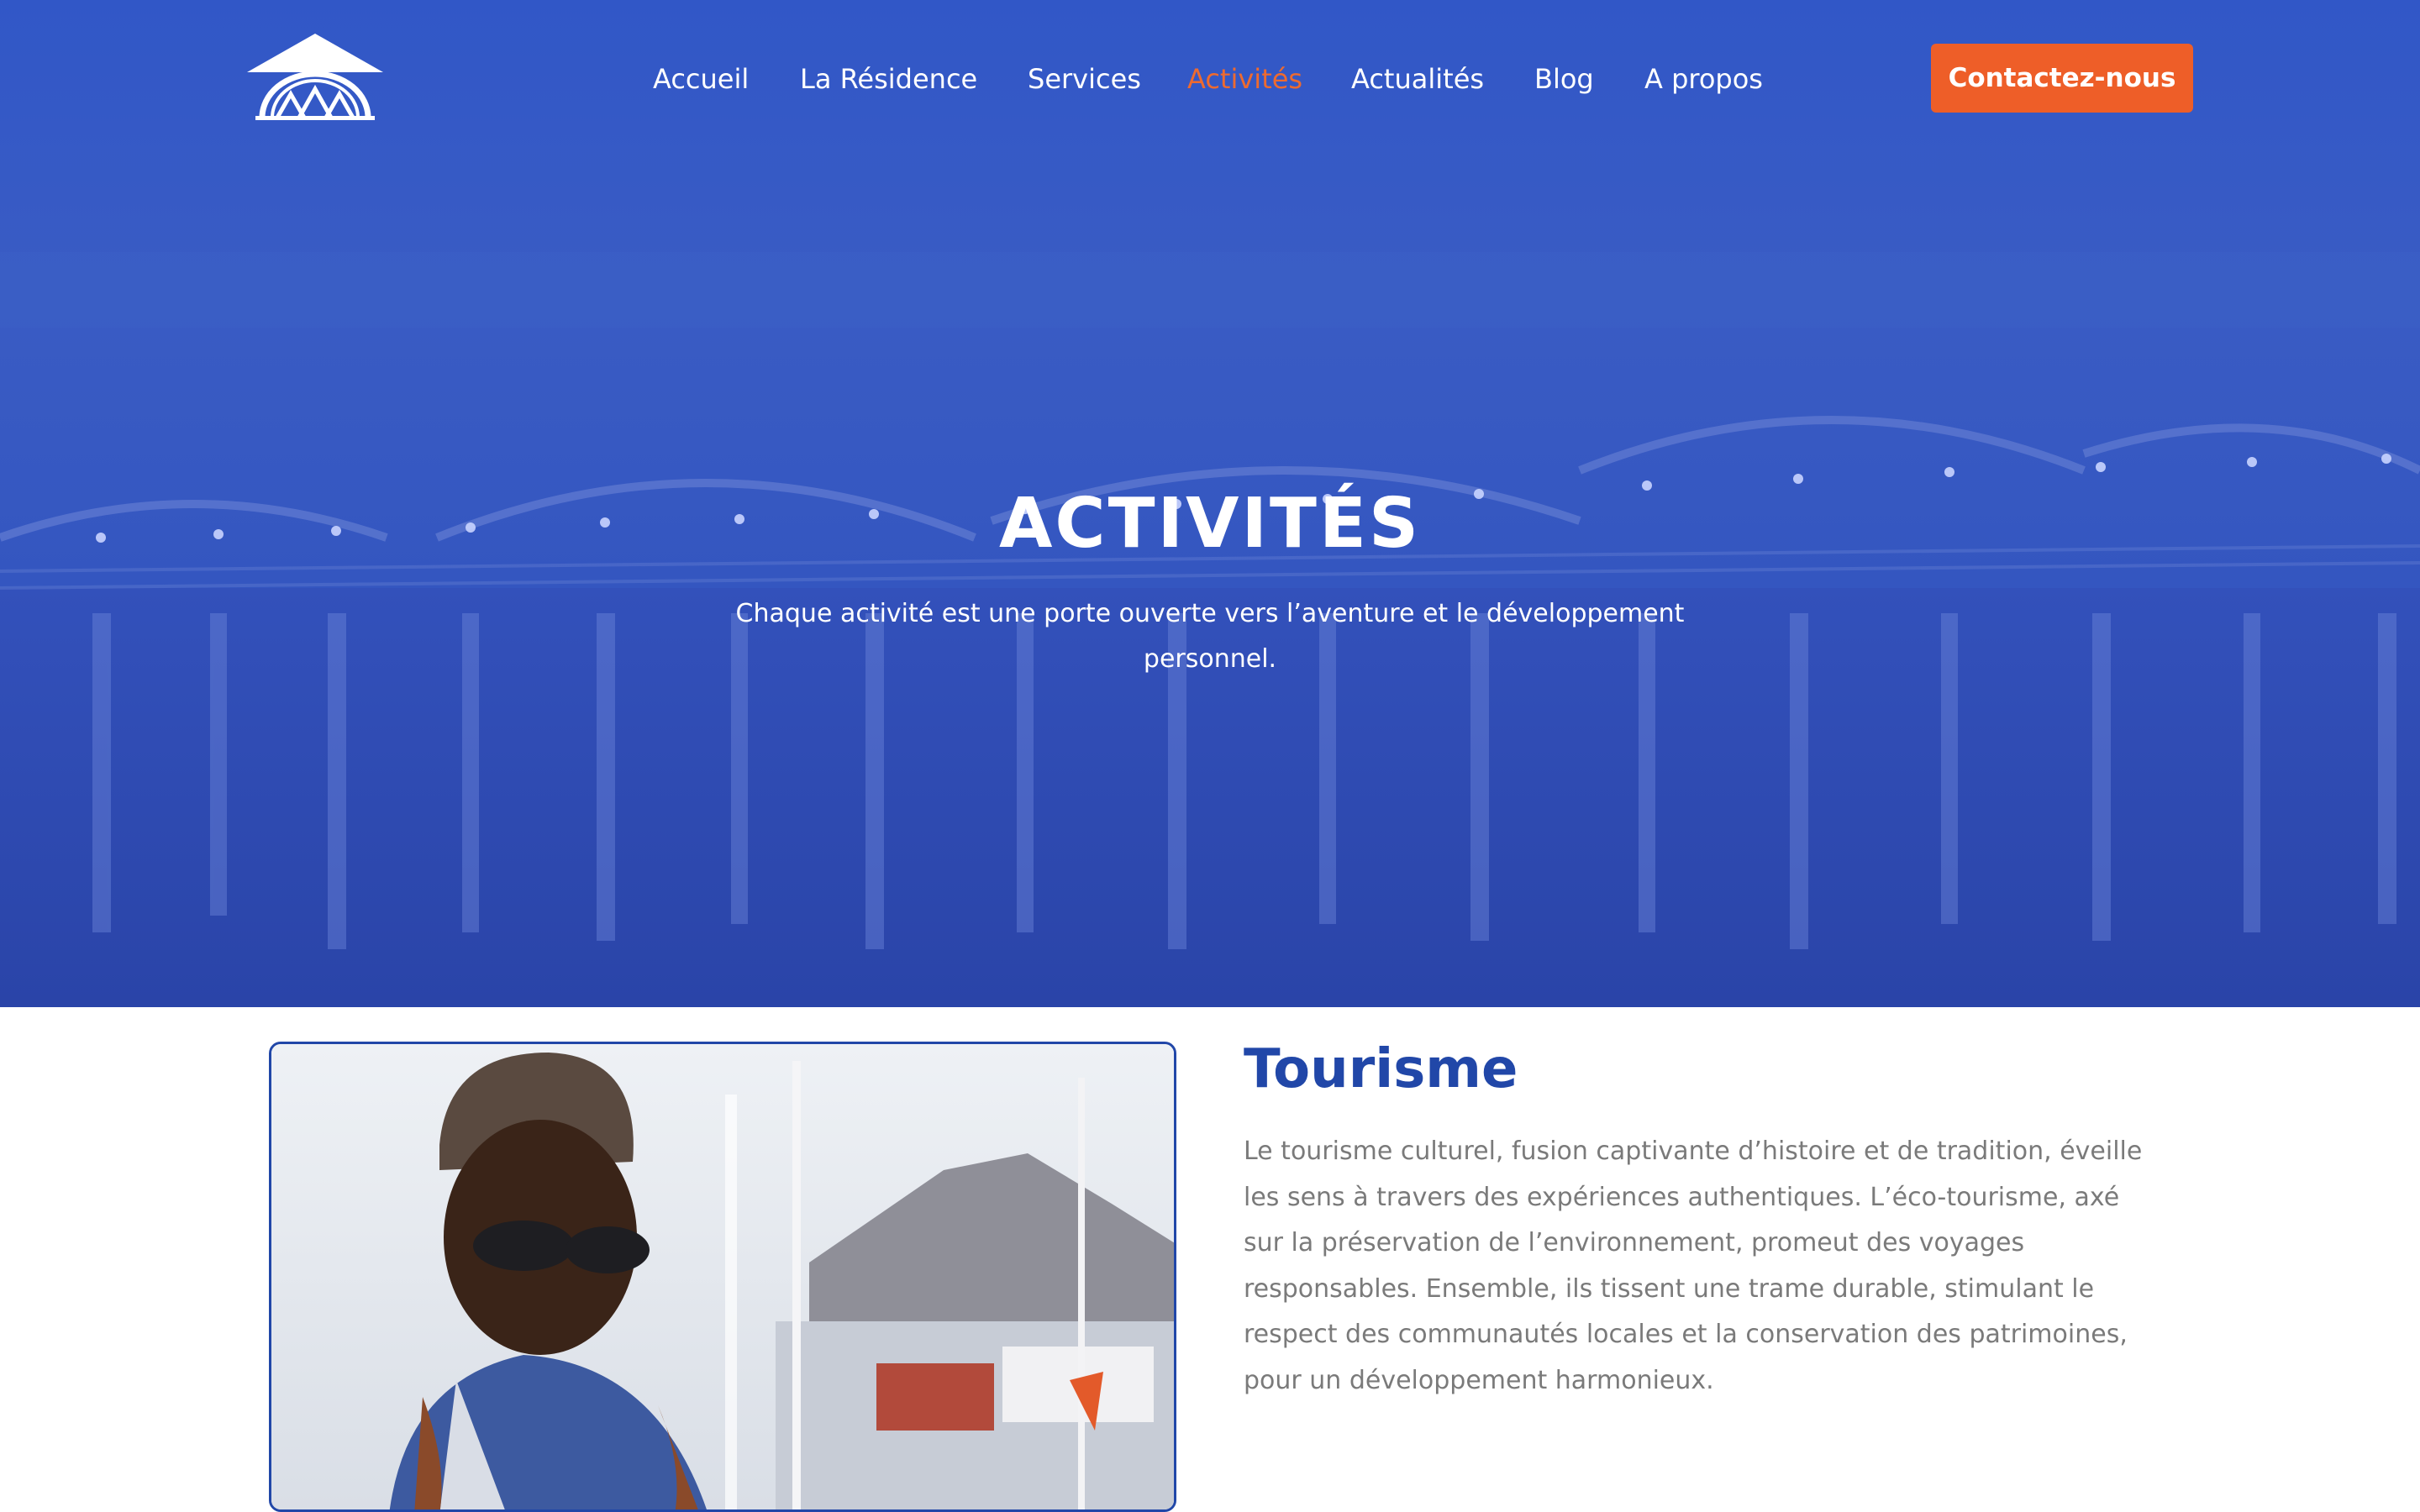 This screenshot has height=1512, width=2420. I want to click on nav-item-accueil: Accueil, so click(701, 79).